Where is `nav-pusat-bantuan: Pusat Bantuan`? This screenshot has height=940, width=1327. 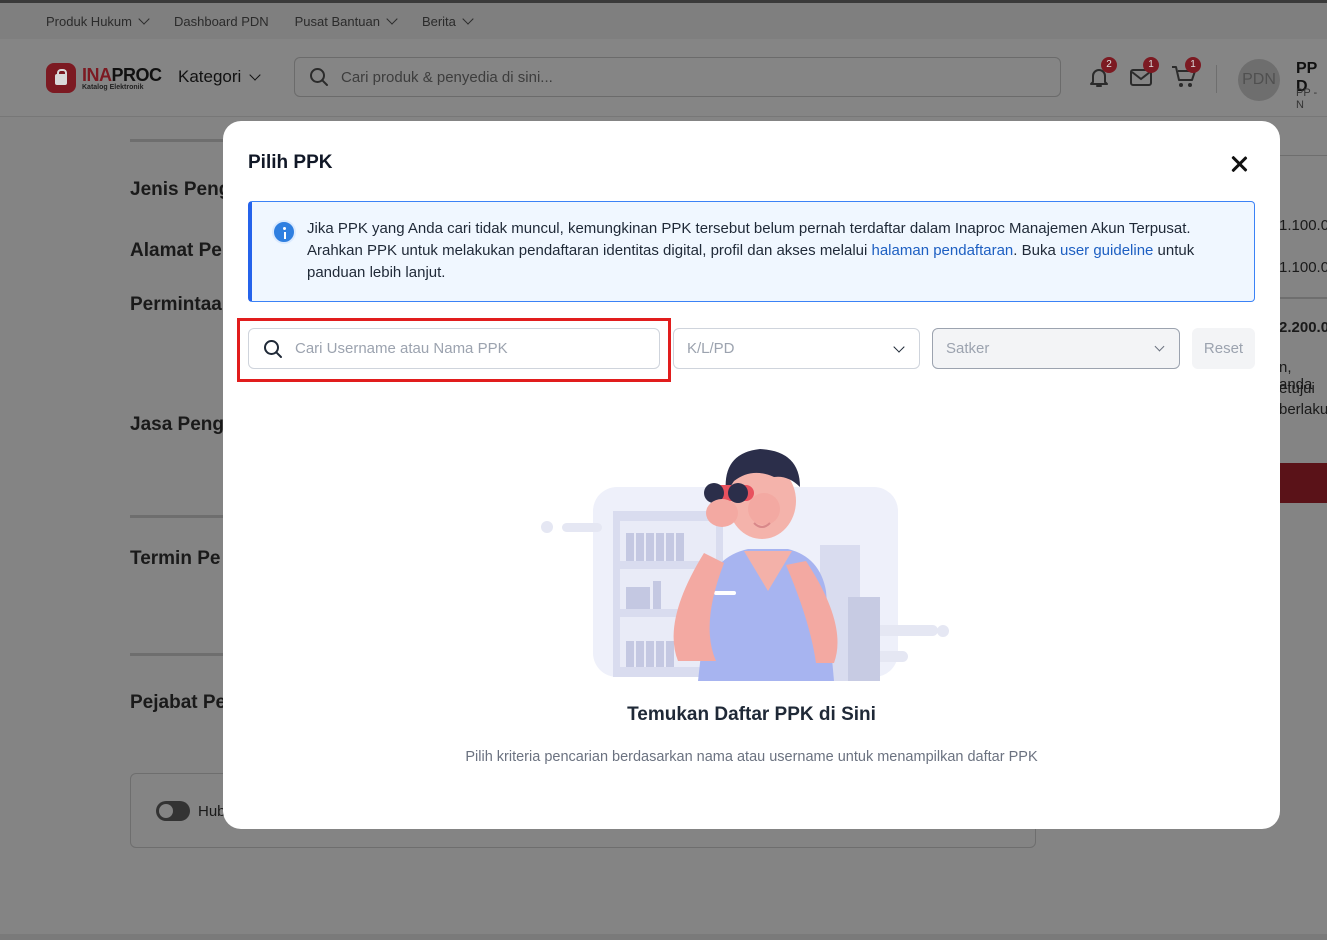 nav-pusat-bantuan: Pusat Bantuan is located at coordinates (346, 21).